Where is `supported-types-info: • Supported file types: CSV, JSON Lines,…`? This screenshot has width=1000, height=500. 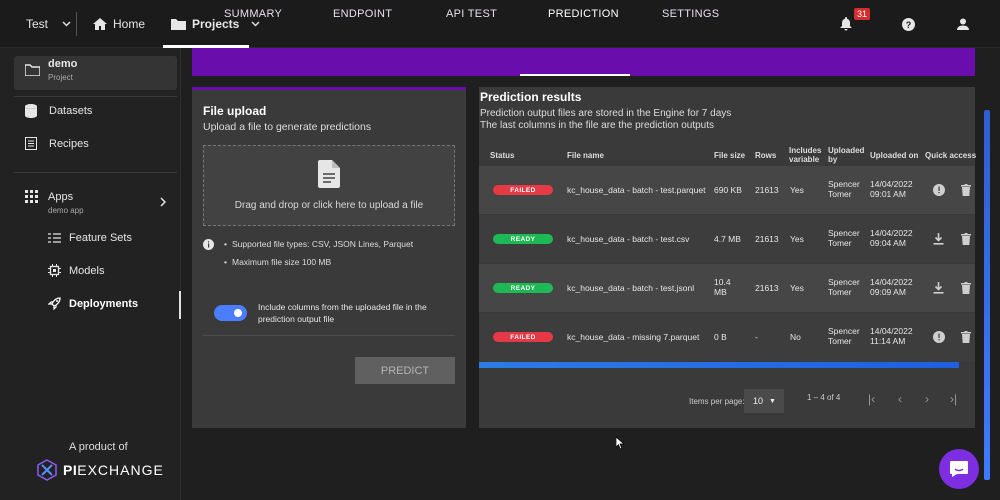 supported-types-info: • Supported file types: CSV, JSON Lines,… is located at coordinates (318, 244).